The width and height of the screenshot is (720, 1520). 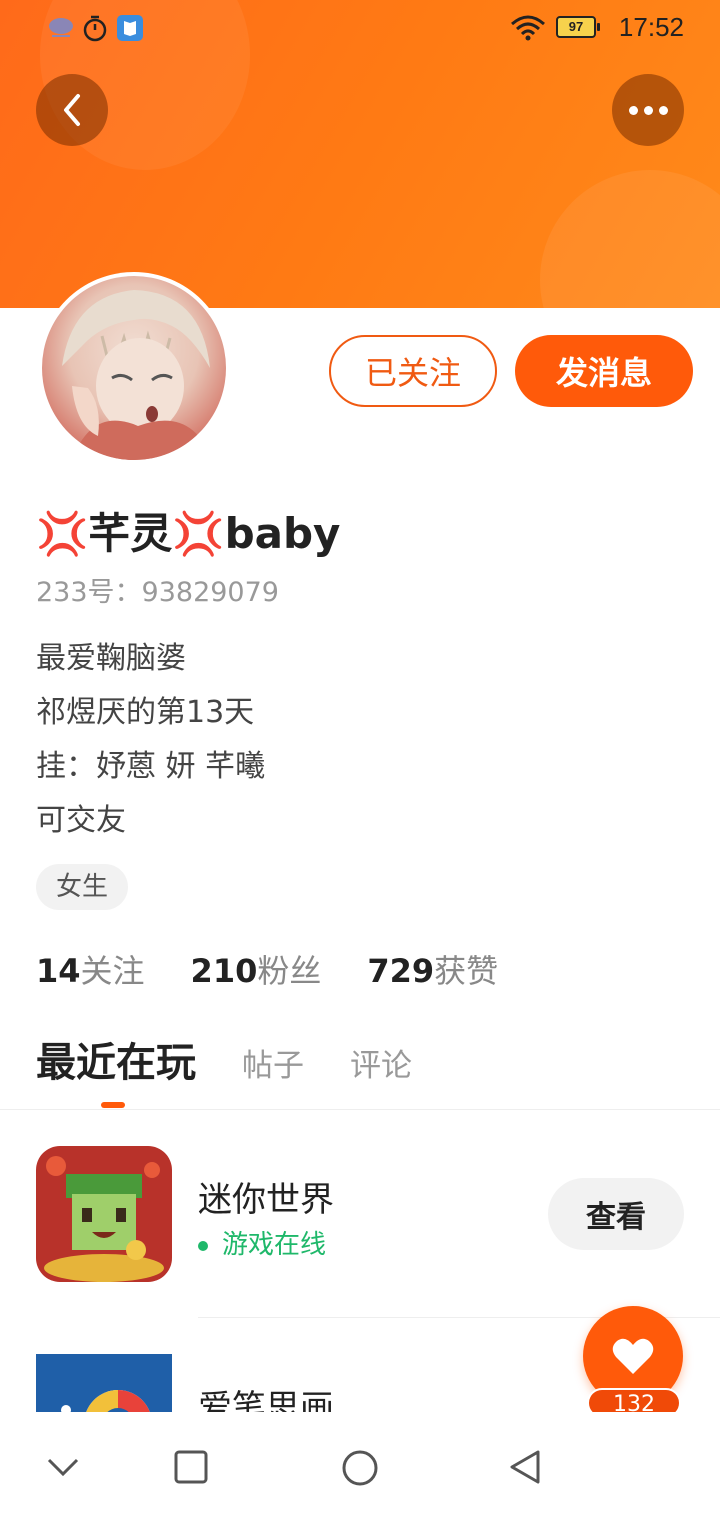 I want to click on user-id: 233号：93829079, so click(x=157, y=589).